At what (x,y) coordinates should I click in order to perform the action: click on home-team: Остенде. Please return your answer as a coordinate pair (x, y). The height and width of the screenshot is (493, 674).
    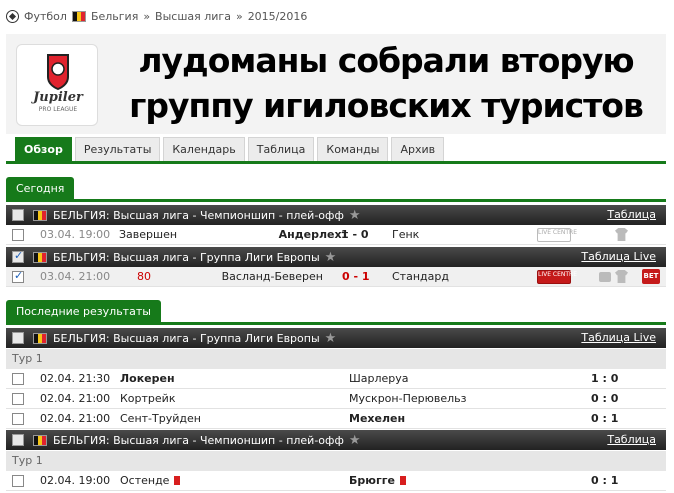
    Looking at the image, I should click on (145, 480).